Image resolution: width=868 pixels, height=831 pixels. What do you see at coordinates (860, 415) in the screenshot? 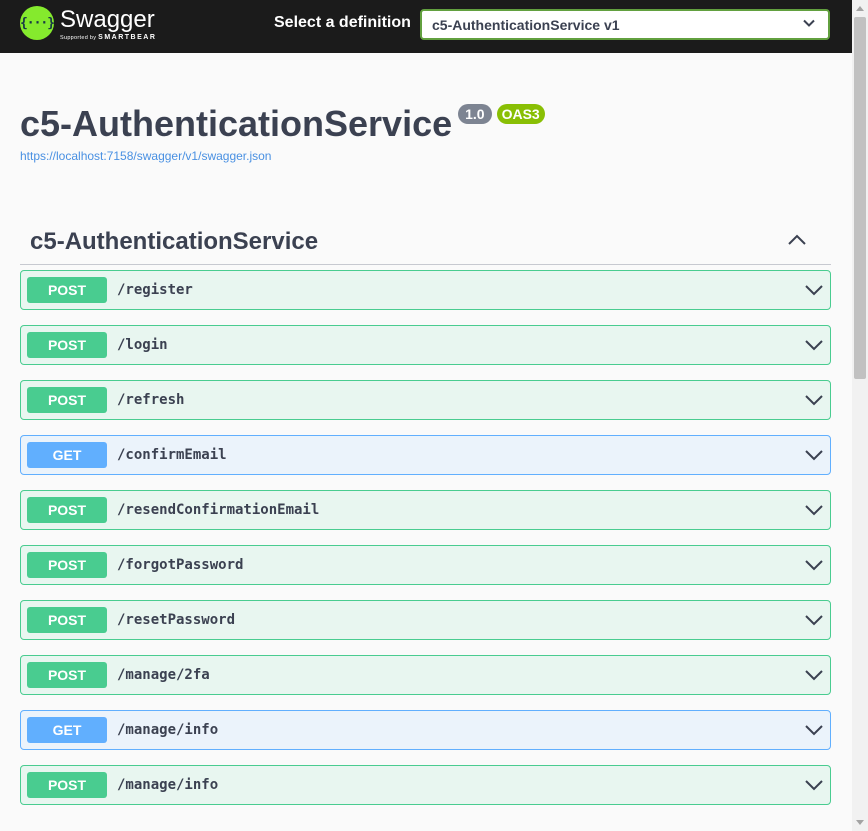
I see `vertical-scrollbar` at bounding box center [860, 415].